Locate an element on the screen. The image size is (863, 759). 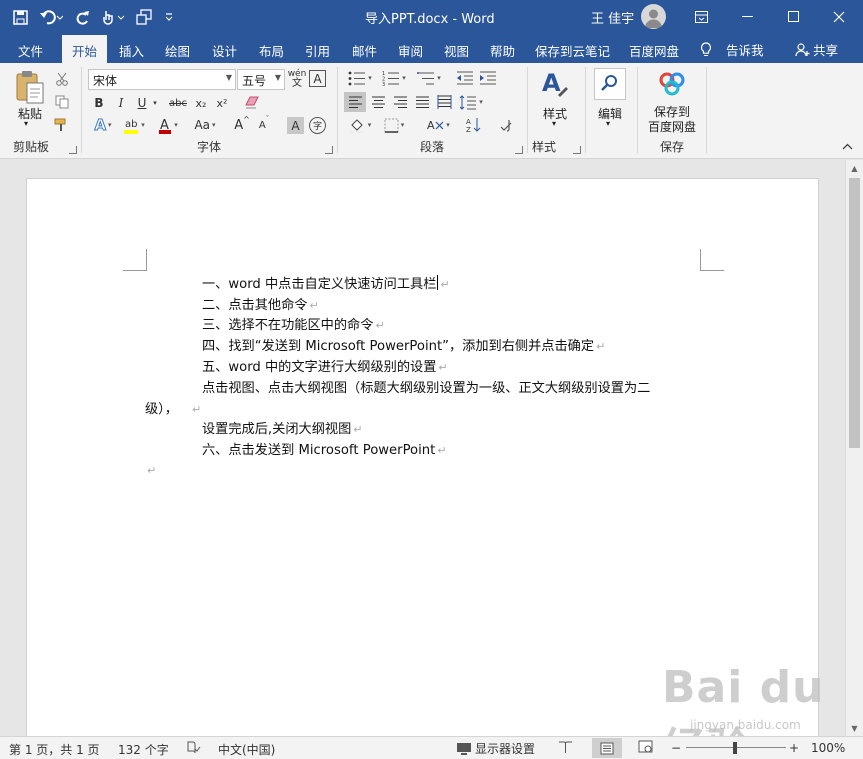
minimize-button is located at coordinates (747, 16).